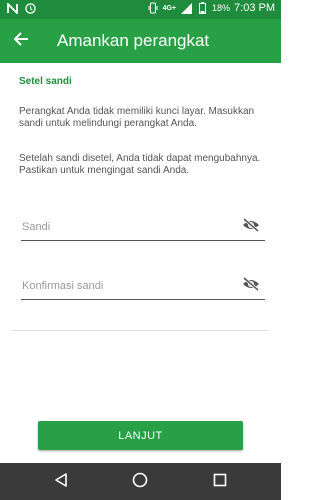  Describe the element at coordinates (254, 8) in the screenshot. I see `status-time: 7:03 PM` at that location.